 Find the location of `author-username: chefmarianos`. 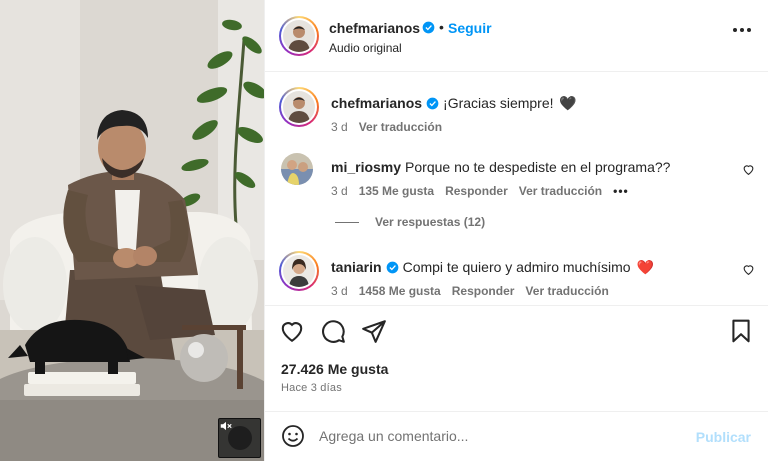

author-username: chefmarianos is located at coordinates (374, 28).